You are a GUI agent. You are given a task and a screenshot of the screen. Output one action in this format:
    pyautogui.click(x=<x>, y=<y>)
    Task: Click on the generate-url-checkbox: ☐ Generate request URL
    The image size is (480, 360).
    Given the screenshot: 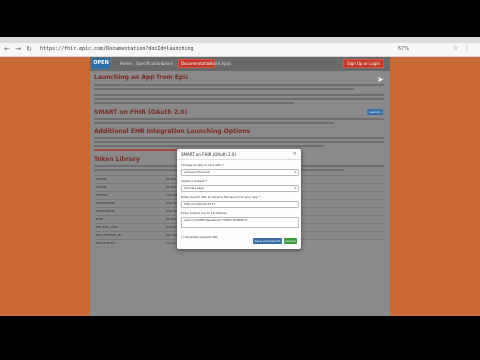 What is the action you would take?
    pyautogui.click(x=199, y=237)
    